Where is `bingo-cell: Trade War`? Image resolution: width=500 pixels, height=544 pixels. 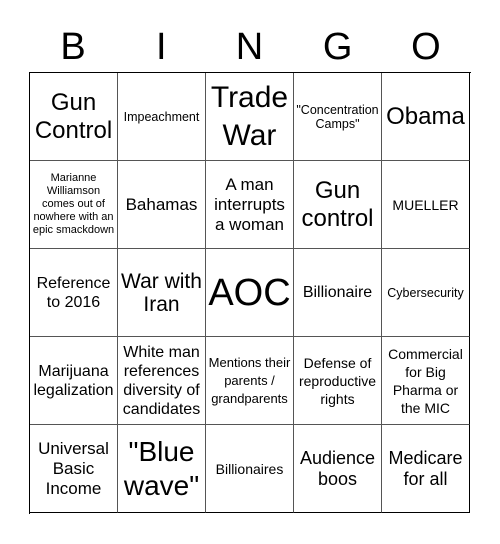
bingo-cell: Trade War is located at coordinates (250, 117).